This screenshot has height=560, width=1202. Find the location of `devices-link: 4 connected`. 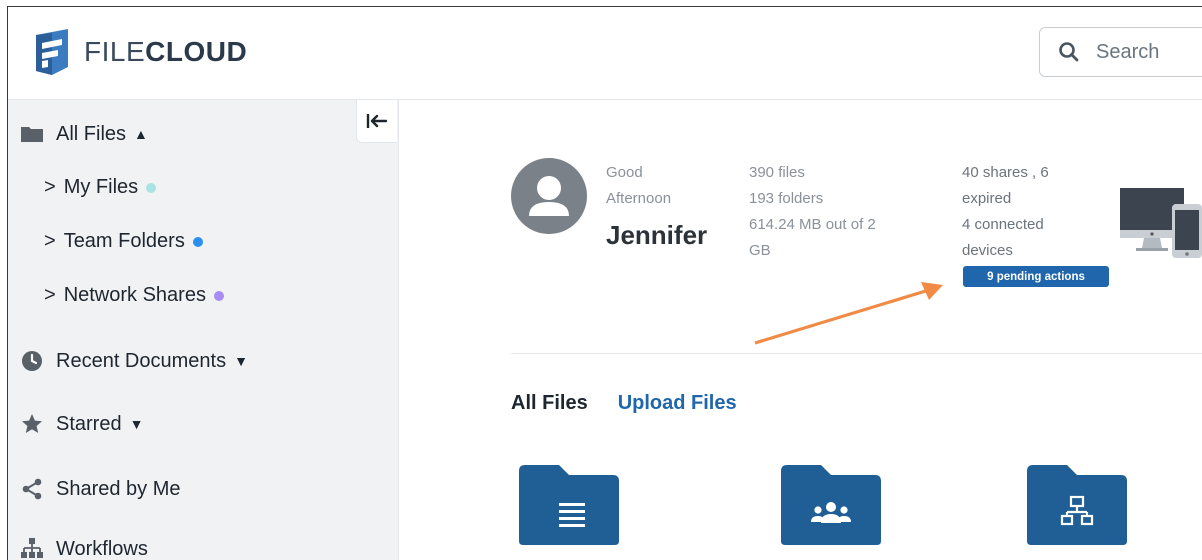

devices-link: 4 connected is located at coordinates (1005, 225).